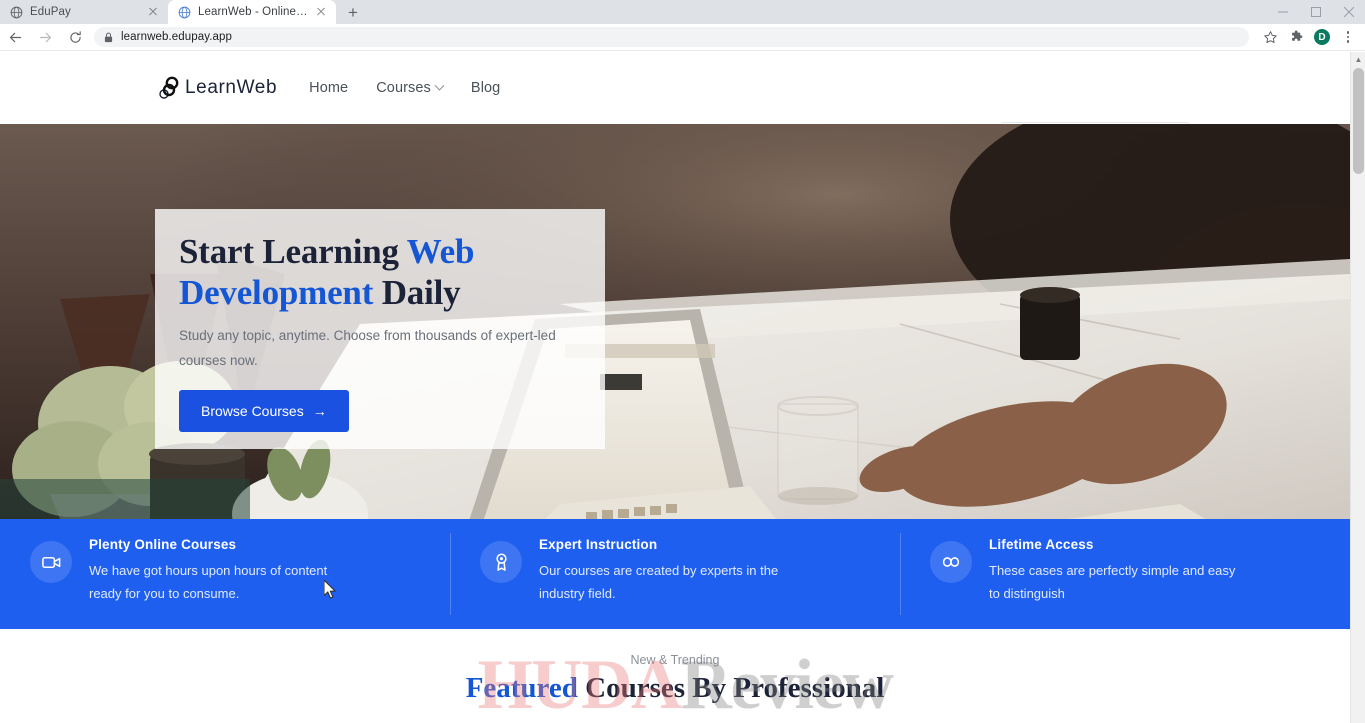  I want to click on back-arrow-icon, so click(15, 37).